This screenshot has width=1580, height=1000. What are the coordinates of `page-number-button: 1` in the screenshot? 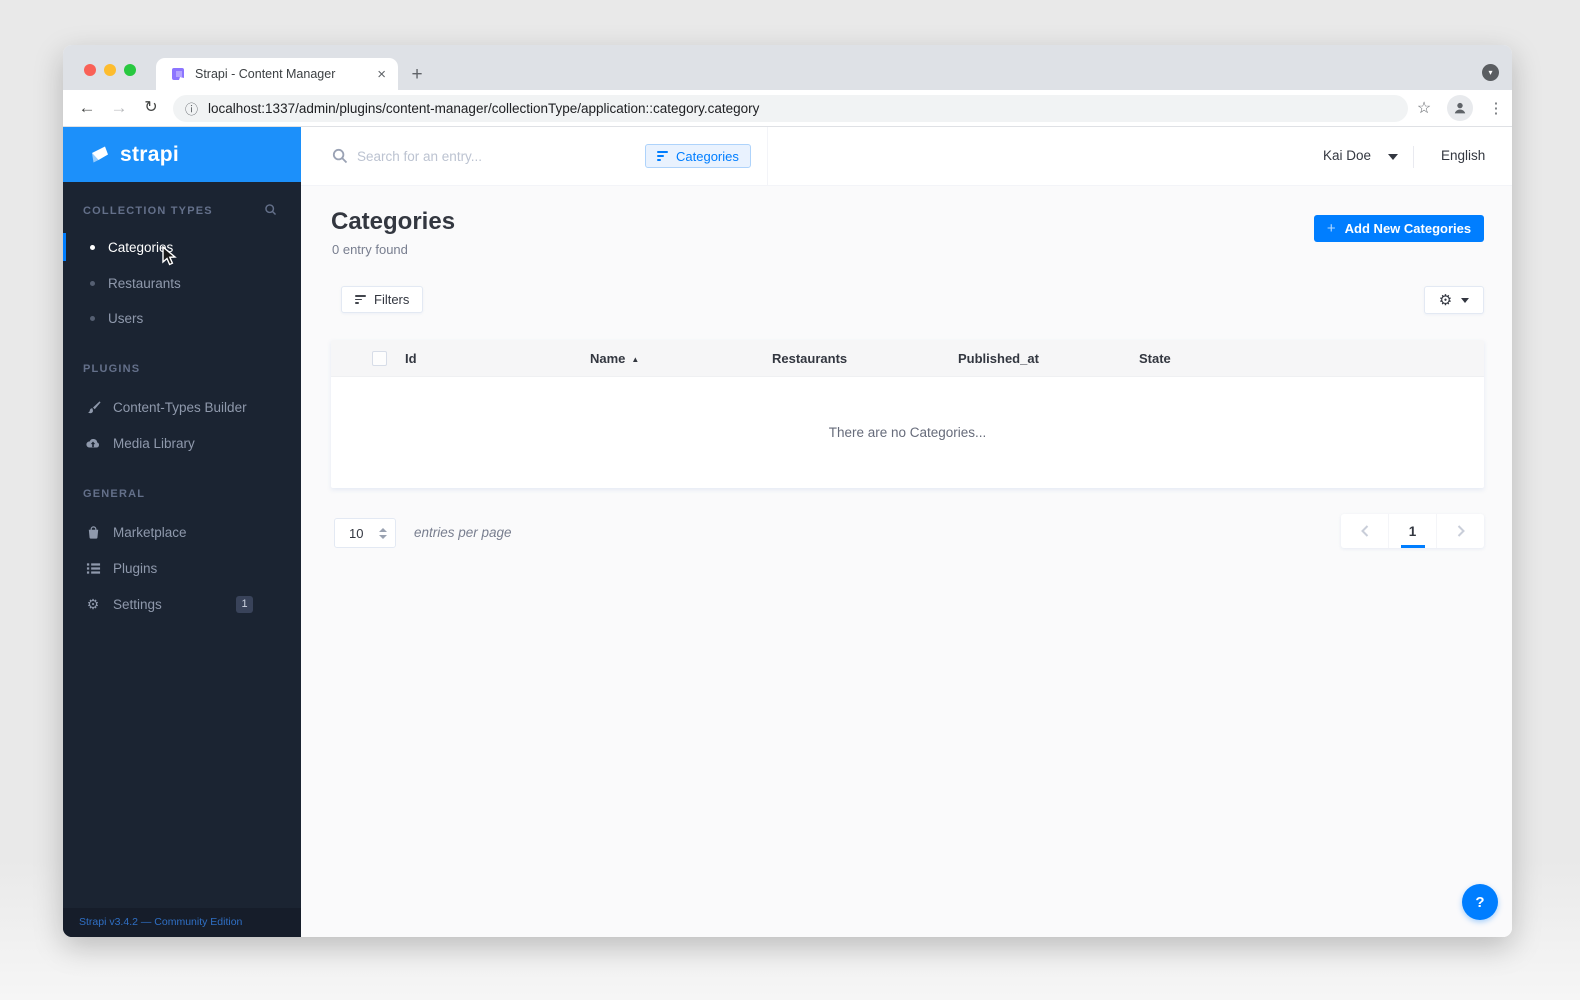 It's located at (1412, 531).